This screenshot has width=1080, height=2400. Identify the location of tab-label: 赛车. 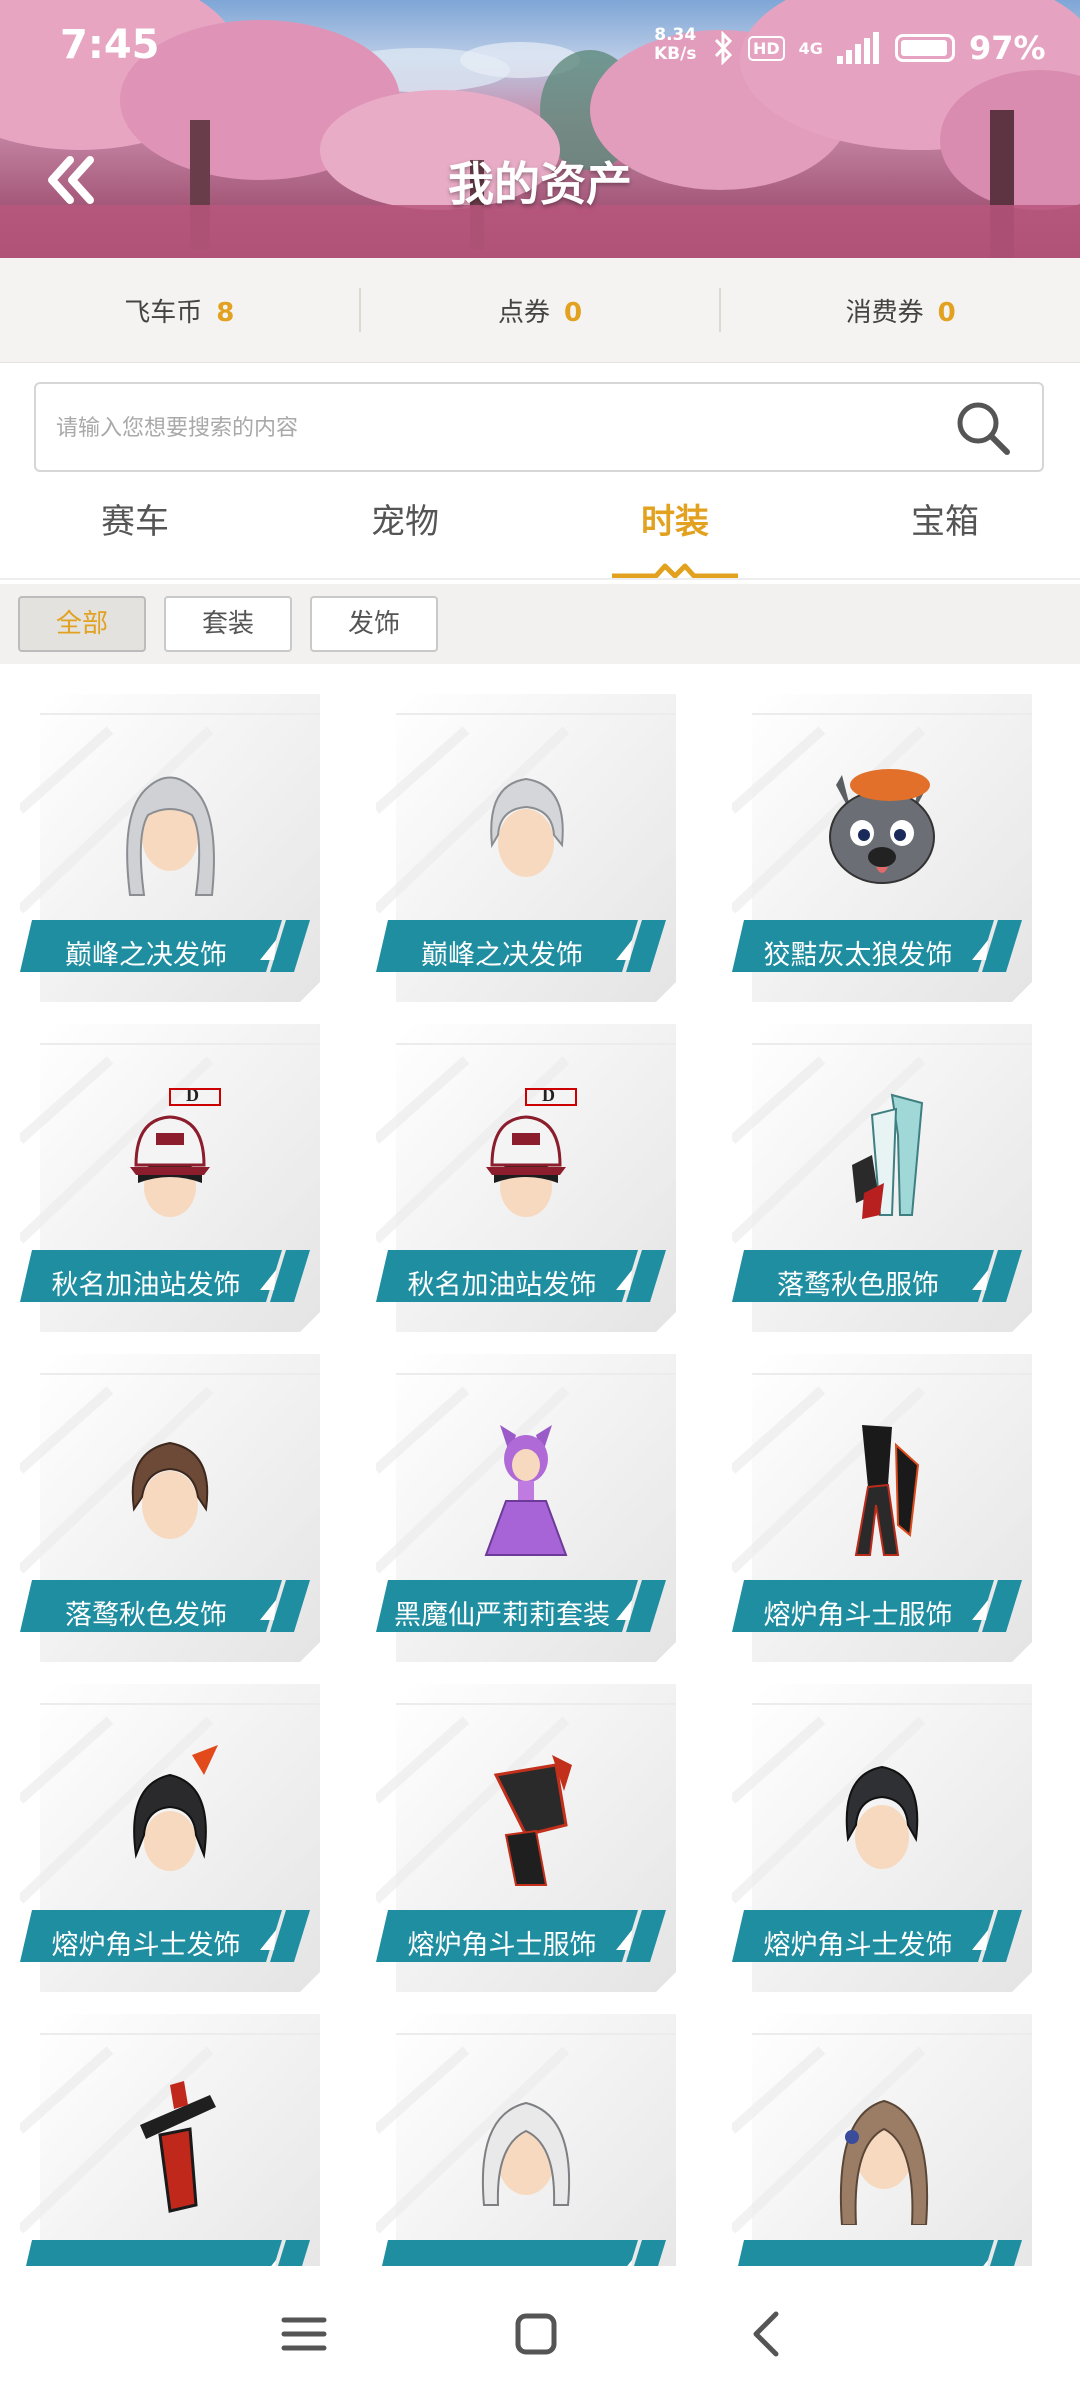
(135, 522).